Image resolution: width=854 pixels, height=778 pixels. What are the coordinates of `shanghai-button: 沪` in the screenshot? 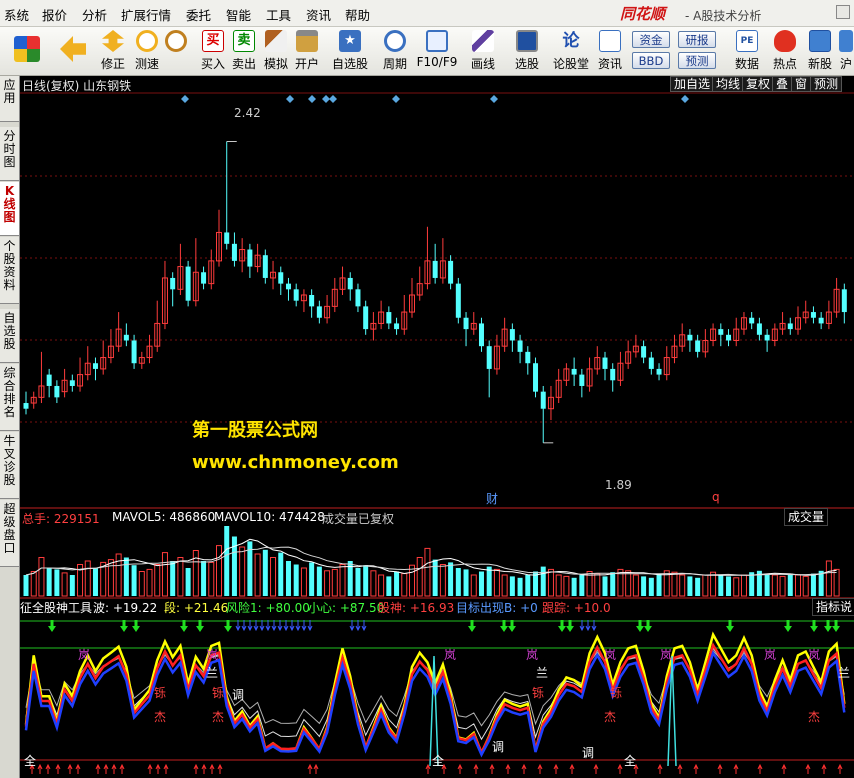 It's located at (846, 52).